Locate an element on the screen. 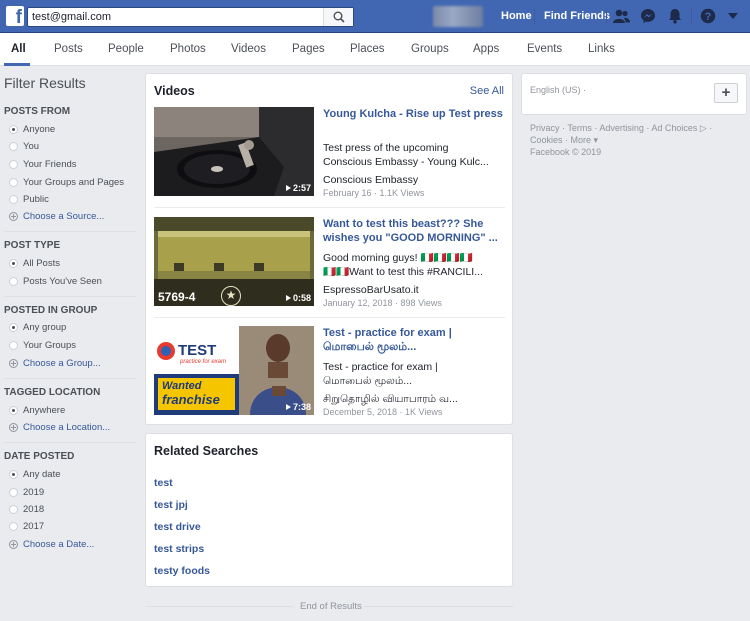 This screenshot has height=621, width=750. caret-down-icon is located at coordinates (733, 16).